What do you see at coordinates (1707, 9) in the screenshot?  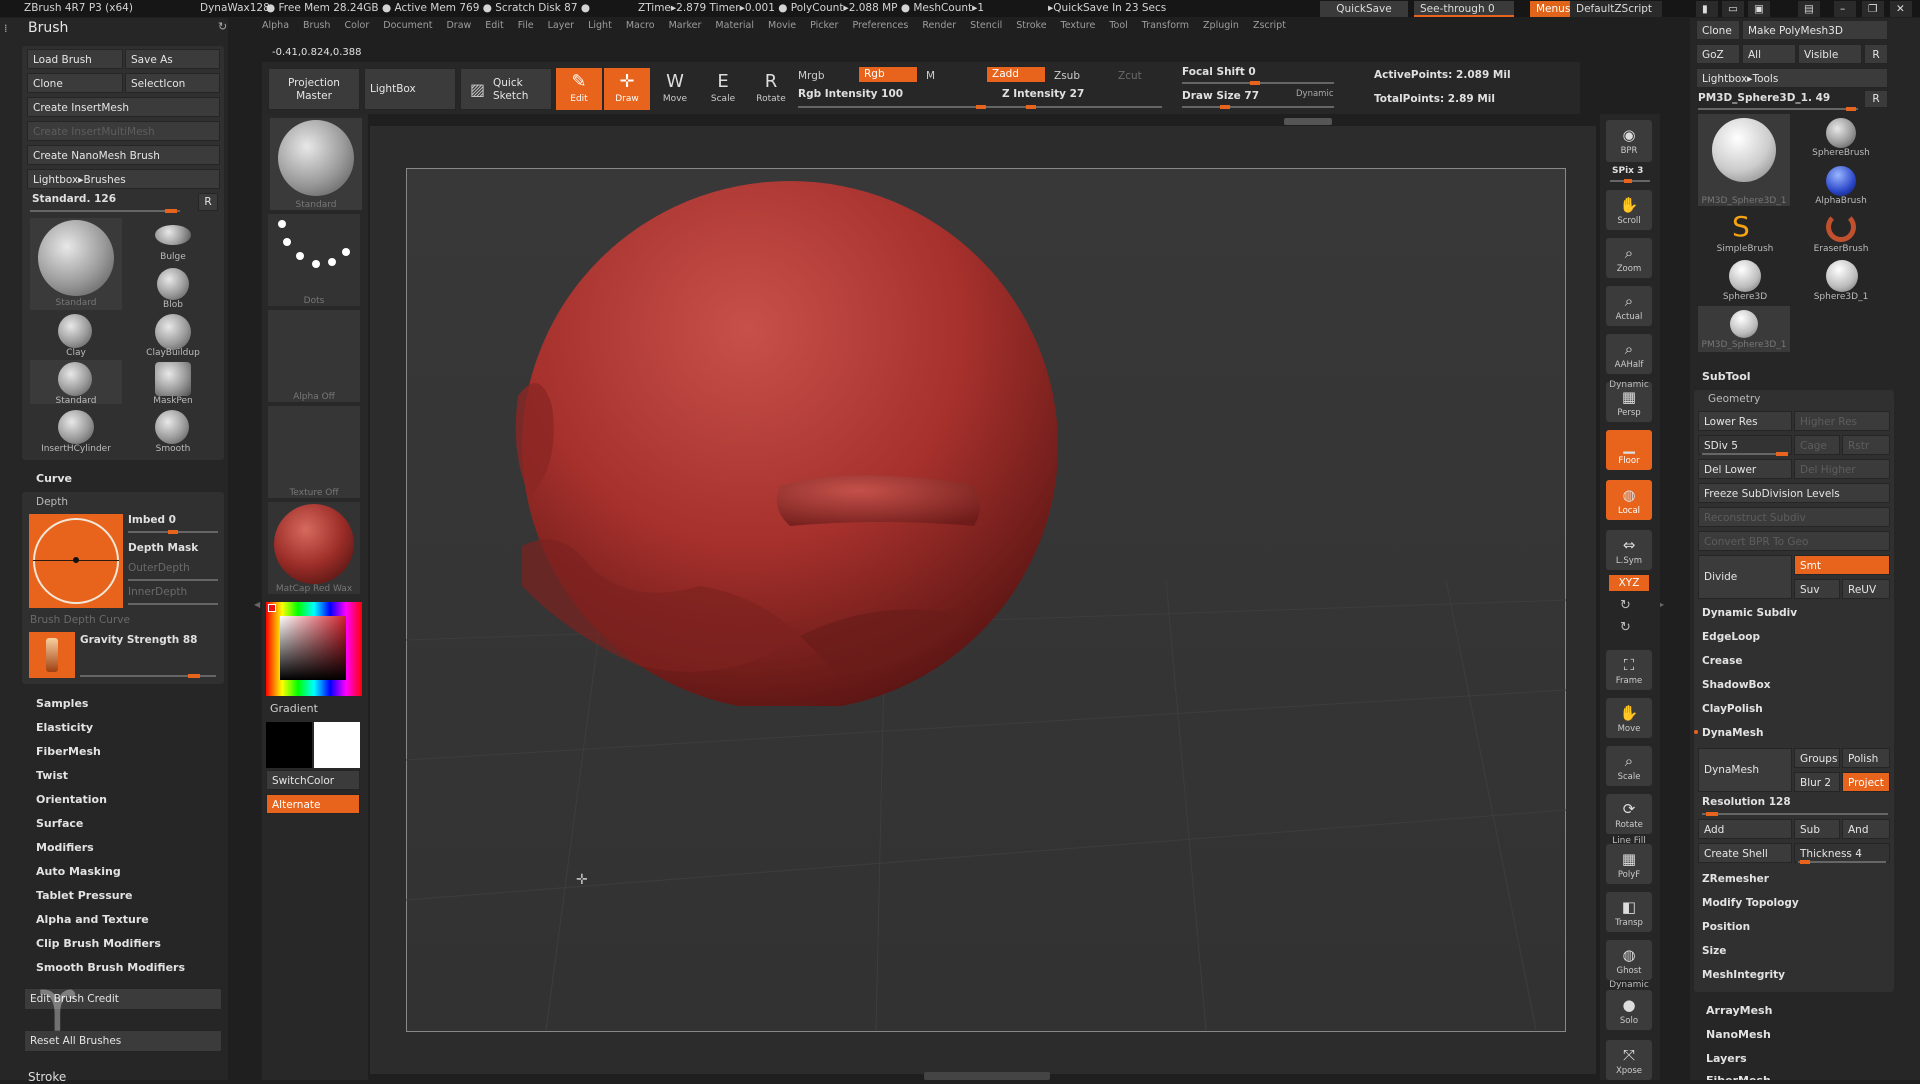 I see `palette-icon: ▮` at bounding box center [1707, 9].